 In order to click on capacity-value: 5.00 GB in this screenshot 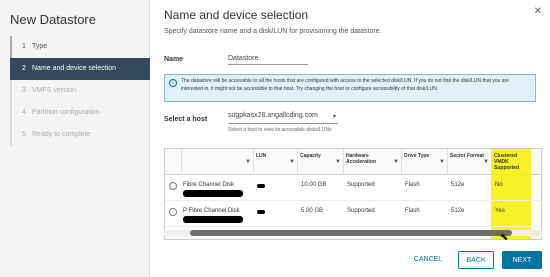, I will do `click(312, 211)`.